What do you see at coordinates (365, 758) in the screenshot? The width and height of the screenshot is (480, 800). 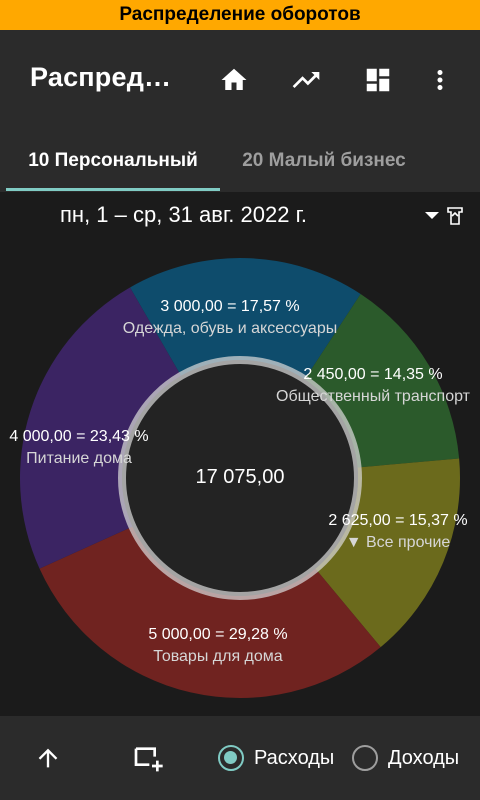 I see `radio-income-circle` at bounding box center [365, 758].